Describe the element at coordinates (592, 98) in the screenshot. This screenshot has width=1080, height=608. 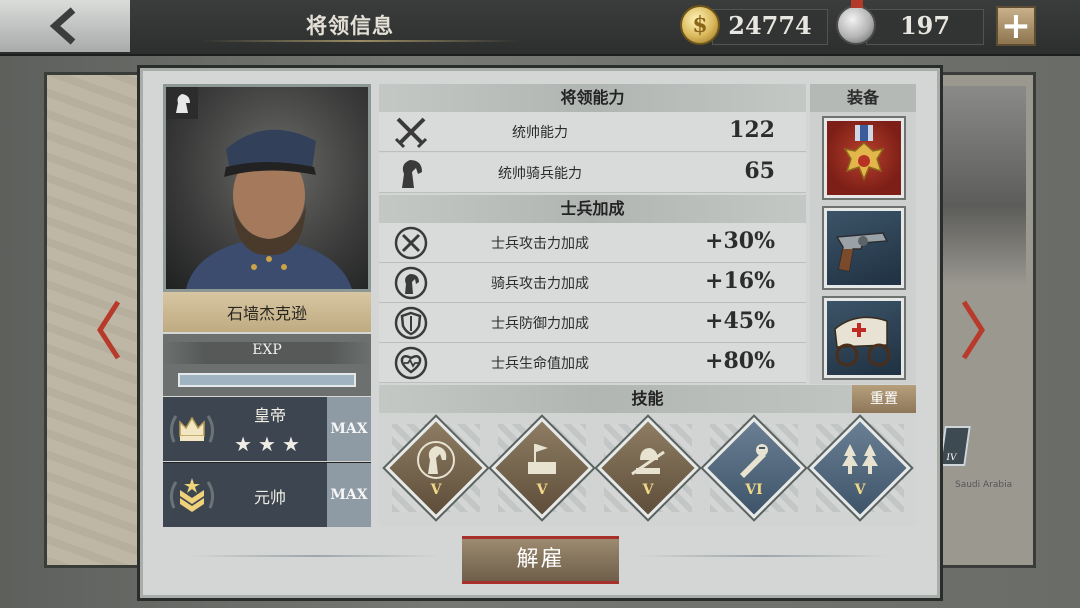
I see `abilities-heading: 将领能力` at that location.